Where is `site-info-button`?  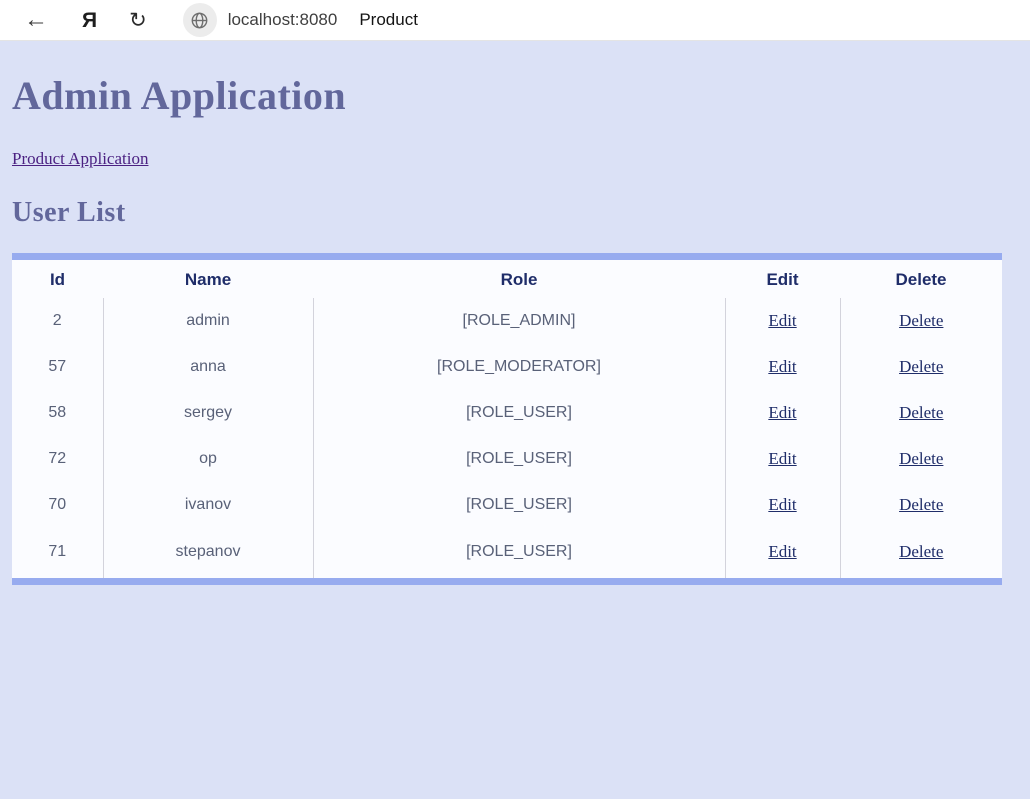
site-info-button is located at coordinates (199, 20).